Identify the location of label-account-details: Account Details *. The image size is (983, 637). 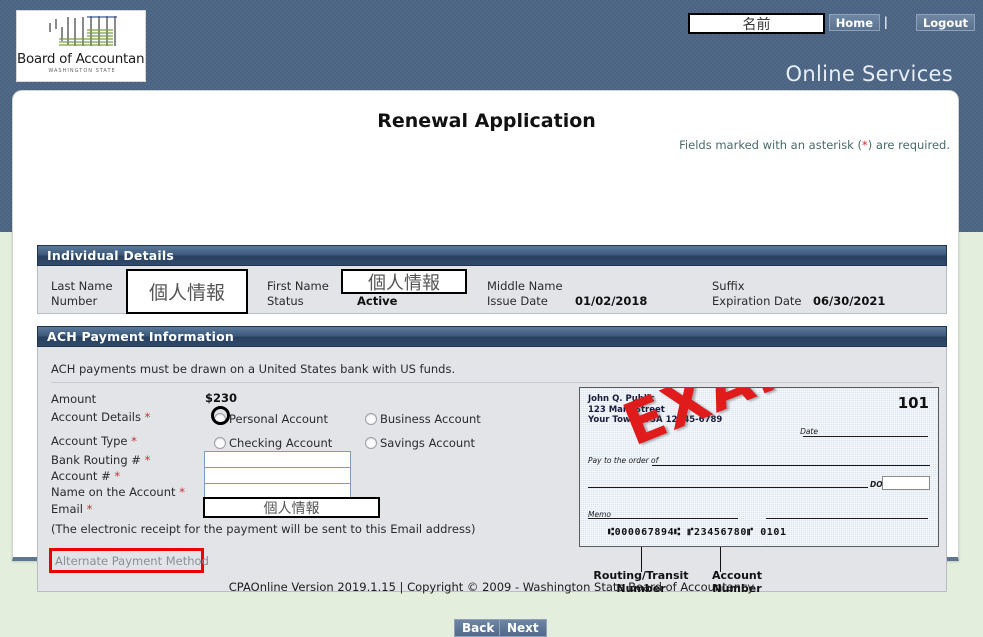
(100, 417).